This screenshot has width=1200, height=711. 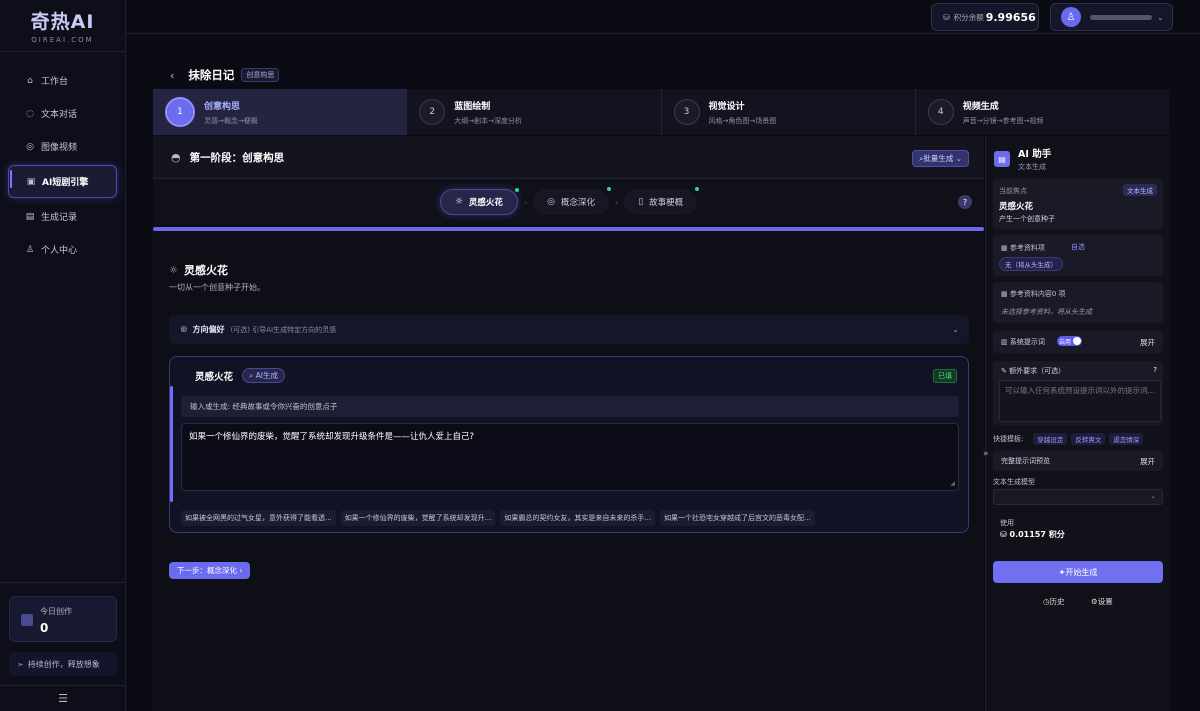 I want to click on history-button: ◷历史, so click(x=1054, y=601).